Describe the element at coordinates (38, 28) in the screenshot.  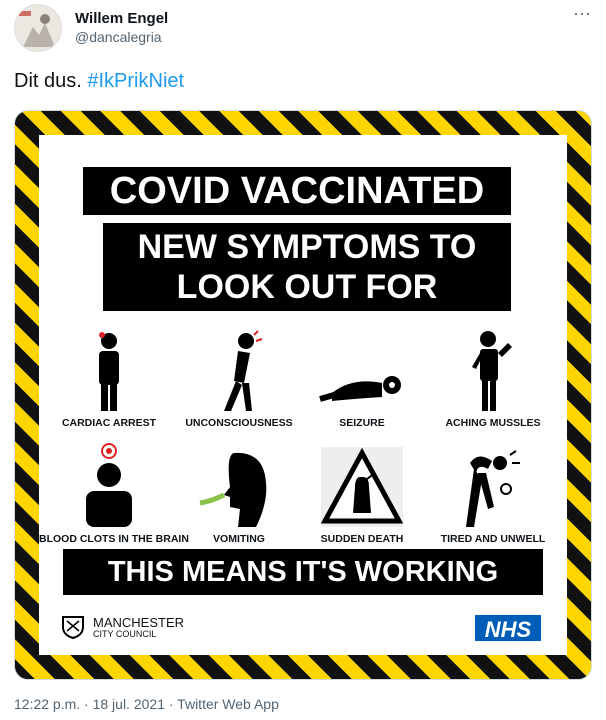
I see `avatar` at that location.